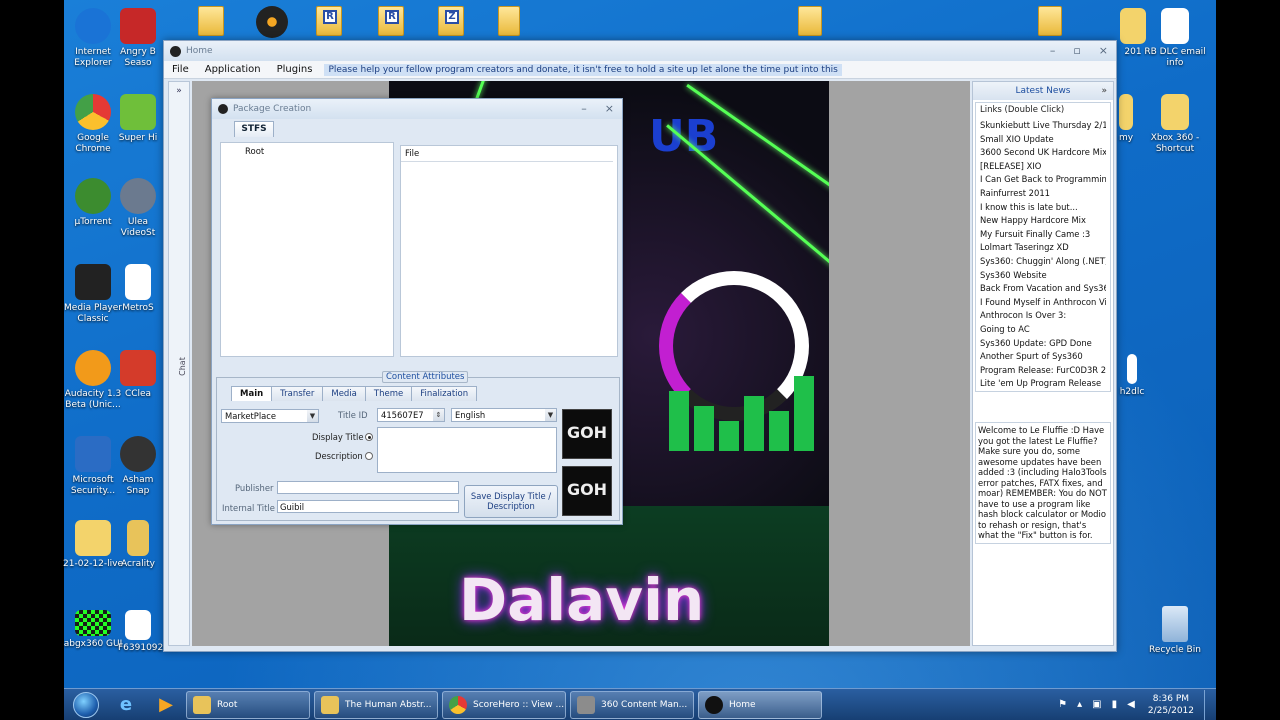 The width and height of the screenshot is (1280, 720). I want to click on save-display-title-button: Save Display Title / Description, so click(511, 501).